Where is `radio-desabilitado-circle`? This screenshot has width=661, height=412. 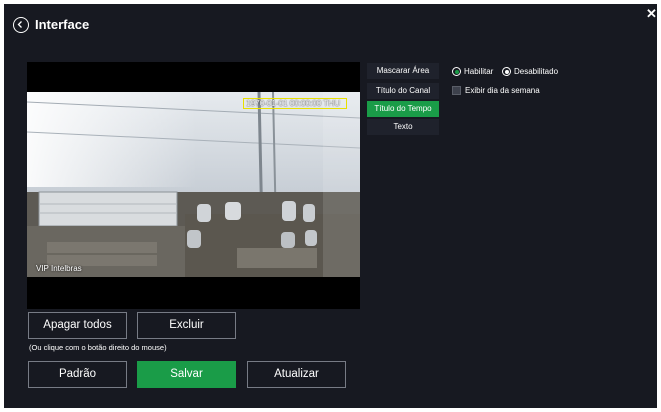
radio-desabilitado-circle is located at coordinates (506, 71).